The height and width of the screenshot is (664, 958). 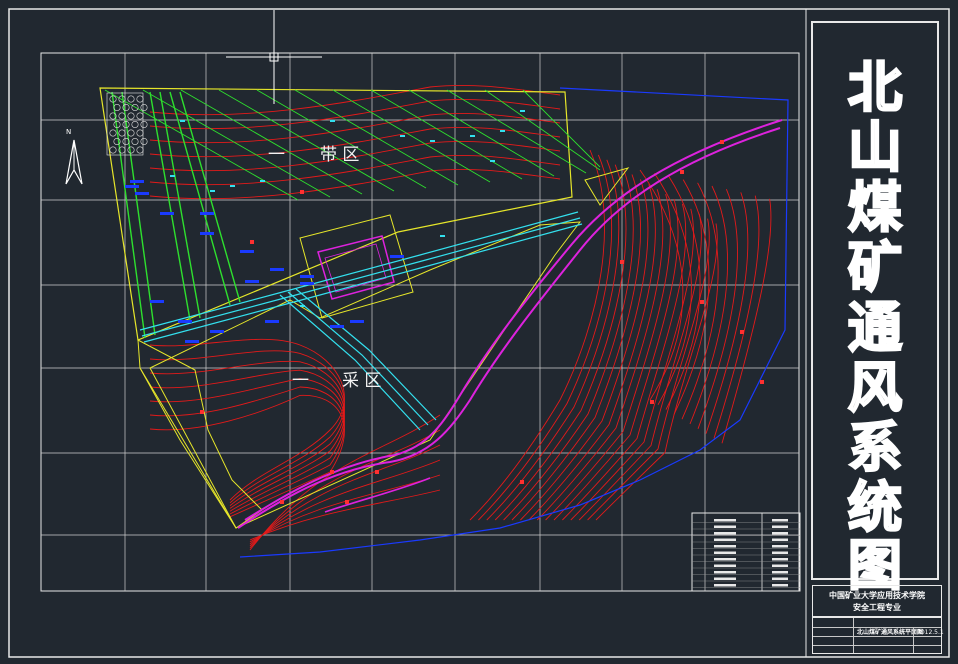 What do you see at coordinates (746, 552) in the screenshot?
I see `legend-table` at bounding box center [746, 552].